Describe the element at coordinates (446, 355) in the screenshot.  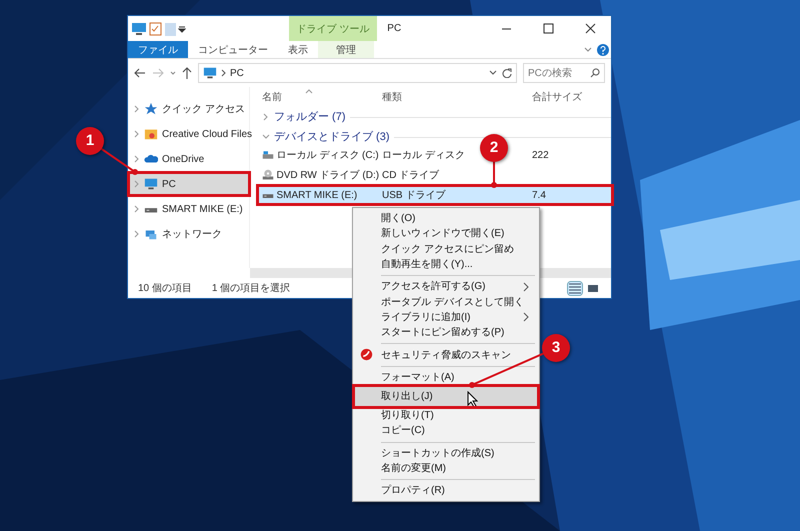
I see `menu-item: セキュリティ脅威のスキャン` at that location.